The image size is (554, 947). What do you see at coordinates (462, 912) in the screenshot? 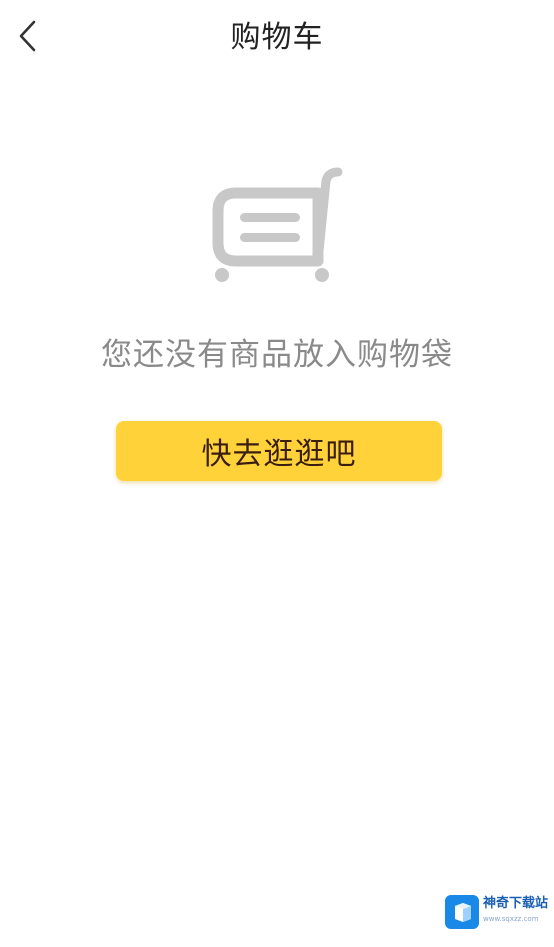
I see `watermark-logo-icon` at bounding box center [462, 912].